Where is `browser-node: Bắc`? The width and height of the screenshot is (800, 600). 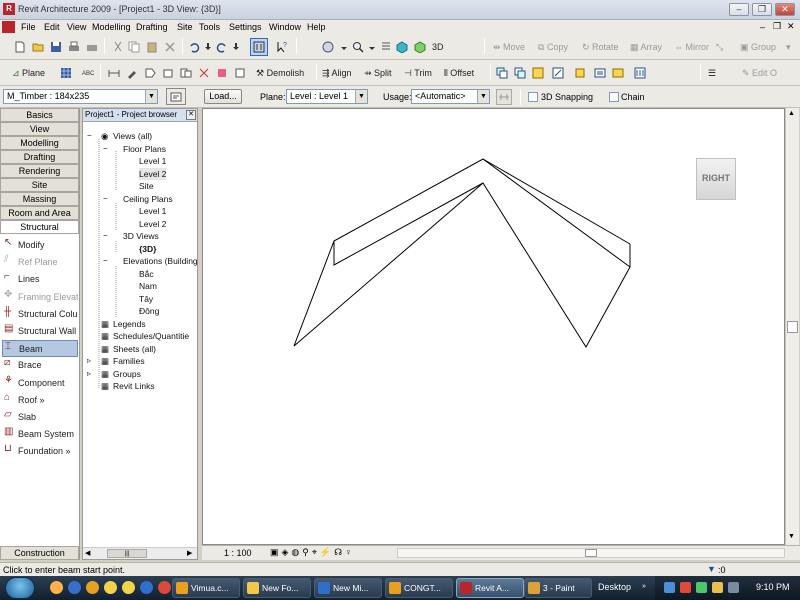
browser-node: Bắc is located at coordinates (146, 274).